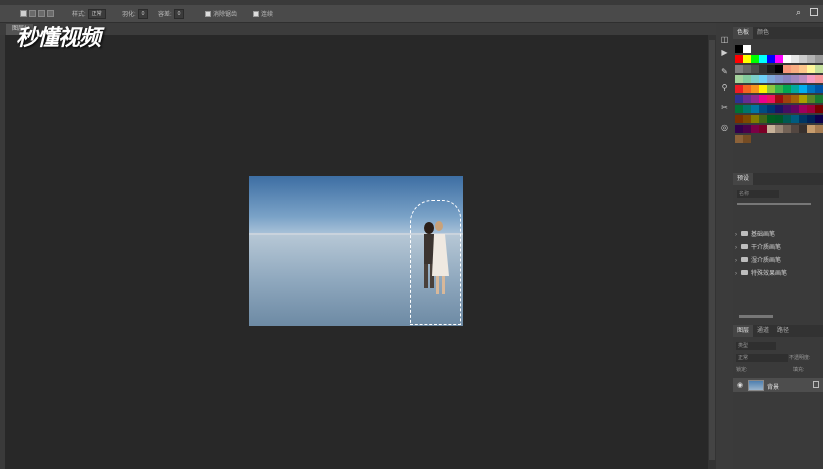  I want to click on history-icon: ◫, so click(724, 39).